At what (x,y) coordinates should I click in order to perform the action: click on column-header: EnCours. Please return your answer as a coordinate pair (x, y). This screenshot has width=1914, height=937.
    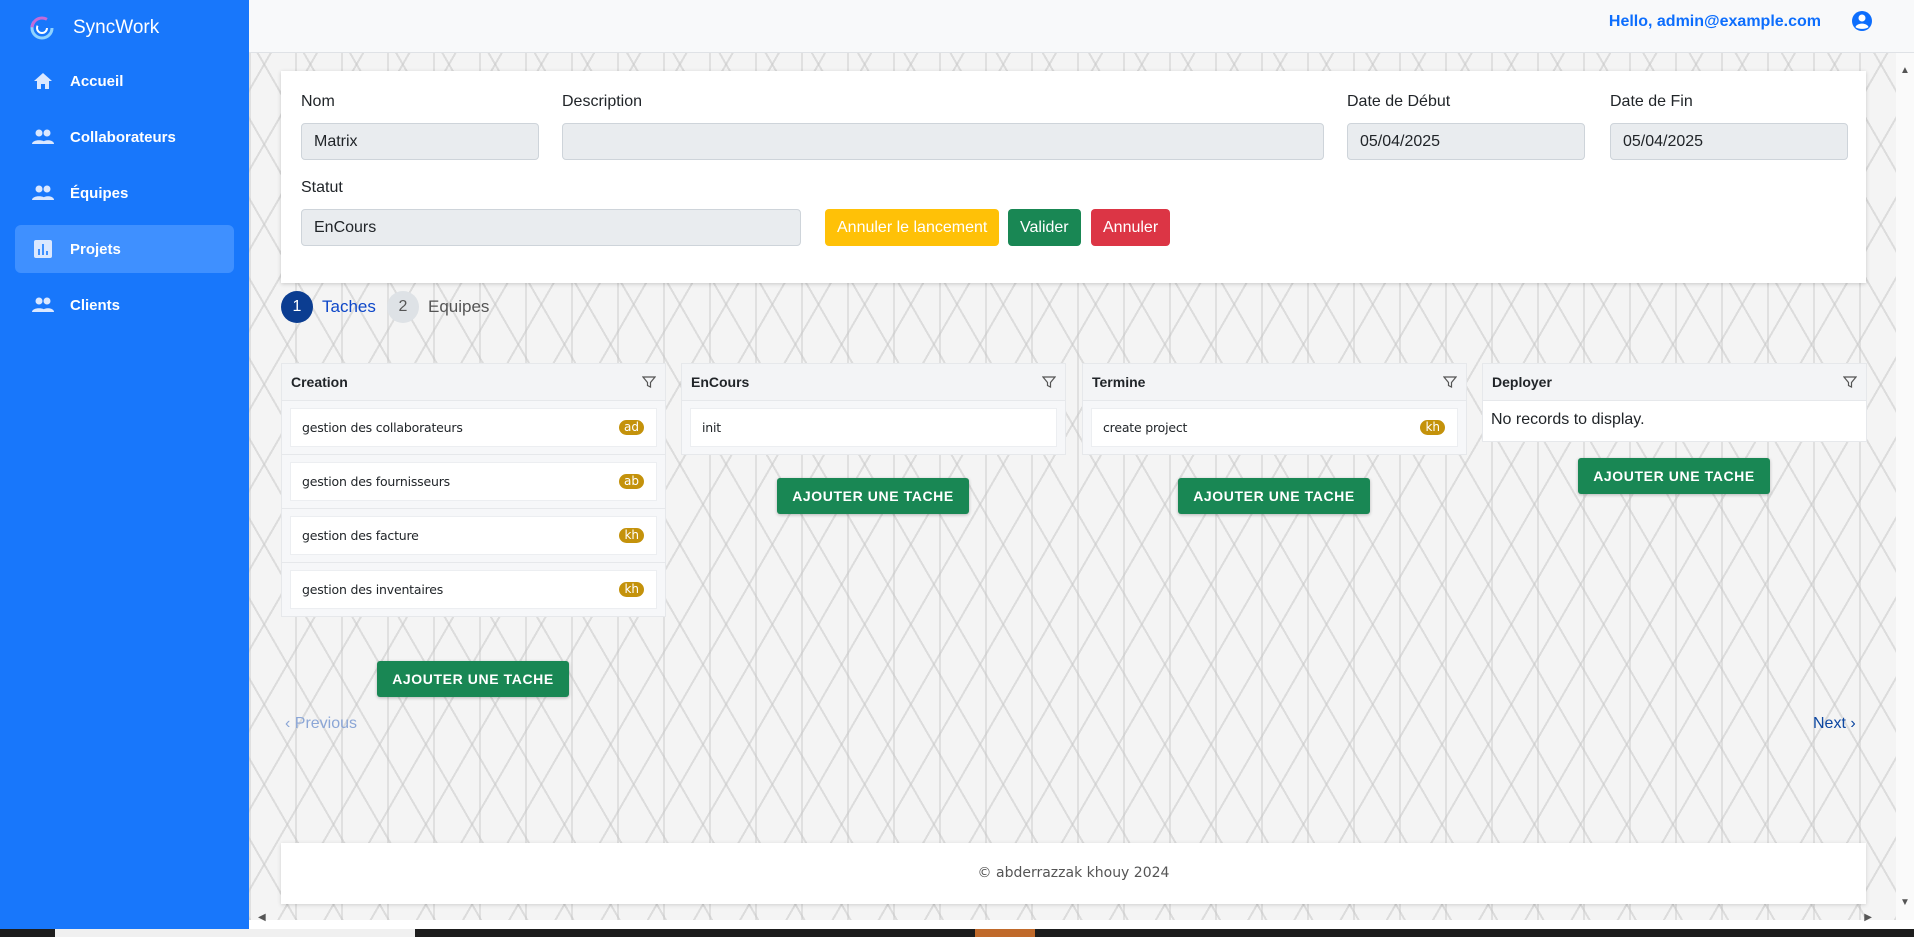
    Looking at the image, I should click on (873, 382).